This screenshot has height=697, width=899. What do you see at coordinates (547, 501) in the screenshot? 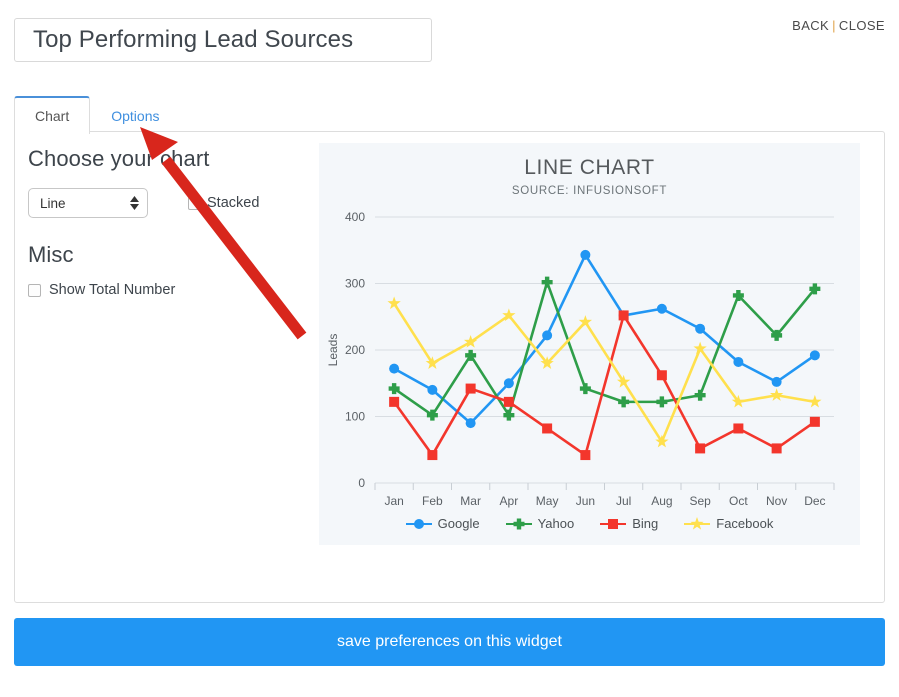
I see `x-axis-tick-label: May` at bounding box center [547, 501].